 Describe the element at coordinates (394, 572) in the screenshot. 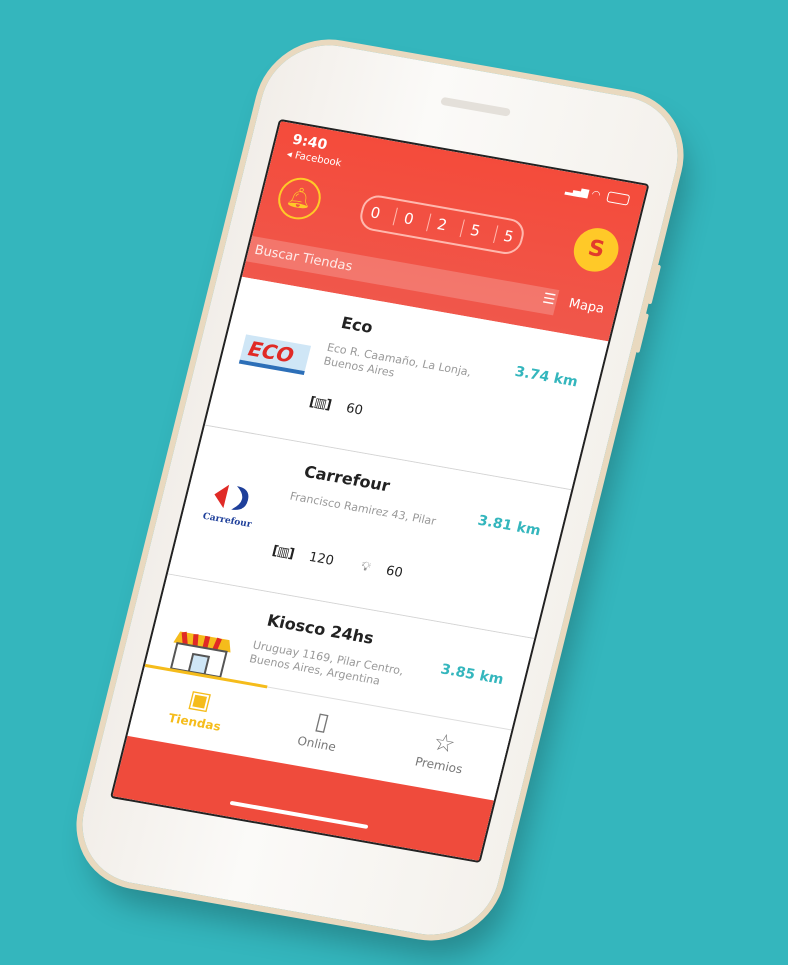

I see `idea-count: 60` at that location.